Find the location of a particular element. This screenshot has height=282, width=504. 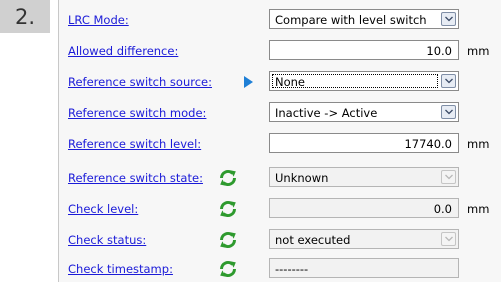

allowed-difference-input: 10.0 is located at coordinates (364, 50).